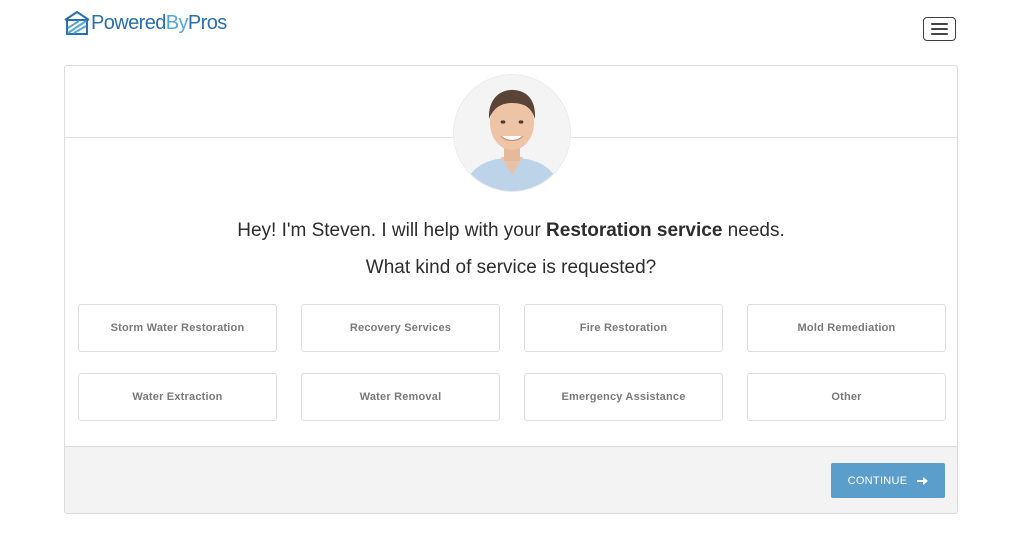 The width and height of the screenshot is (1024, 539). I want to click on greeting-suffix: needs., so click(753, 230).